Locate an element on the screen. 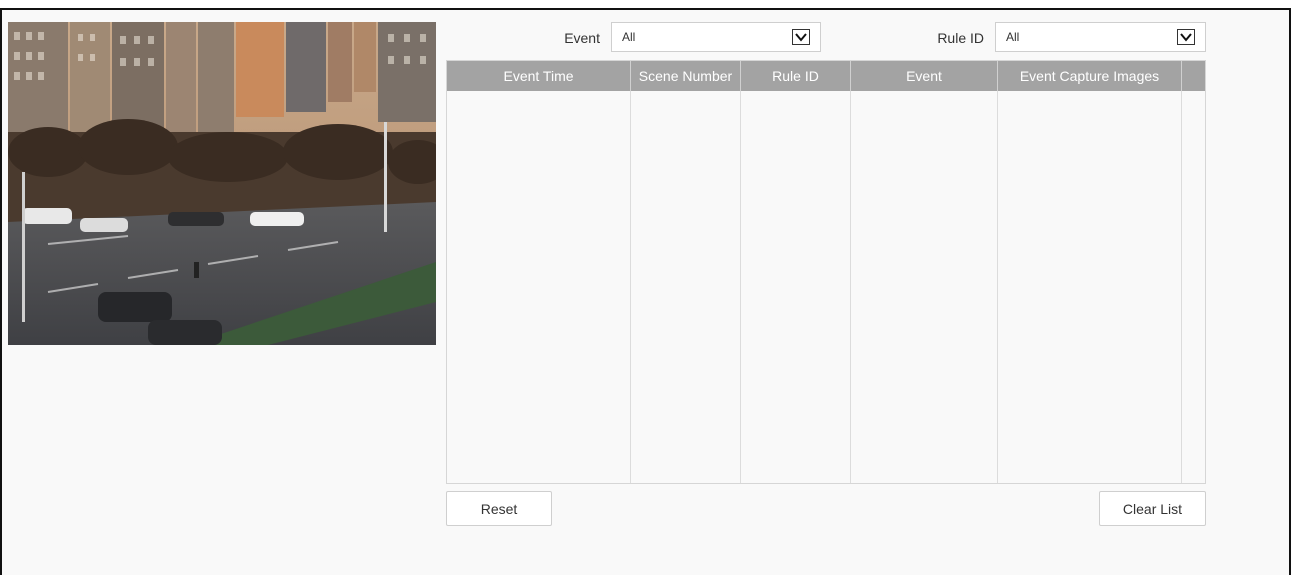 The width and height of the screenshot is (1297, 575). column-header-rule-id: Rule ID is located at coordinates (796, 76).